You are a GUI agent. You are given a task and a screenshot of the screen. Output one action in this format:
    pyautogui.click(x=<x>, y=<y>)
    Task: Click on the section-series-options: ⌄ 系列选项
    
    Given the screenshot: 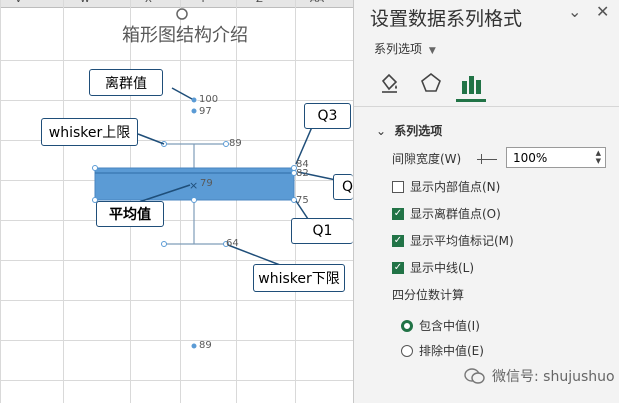 What is the action you would take?
    pyautogui.click(x=409, y=130)
    